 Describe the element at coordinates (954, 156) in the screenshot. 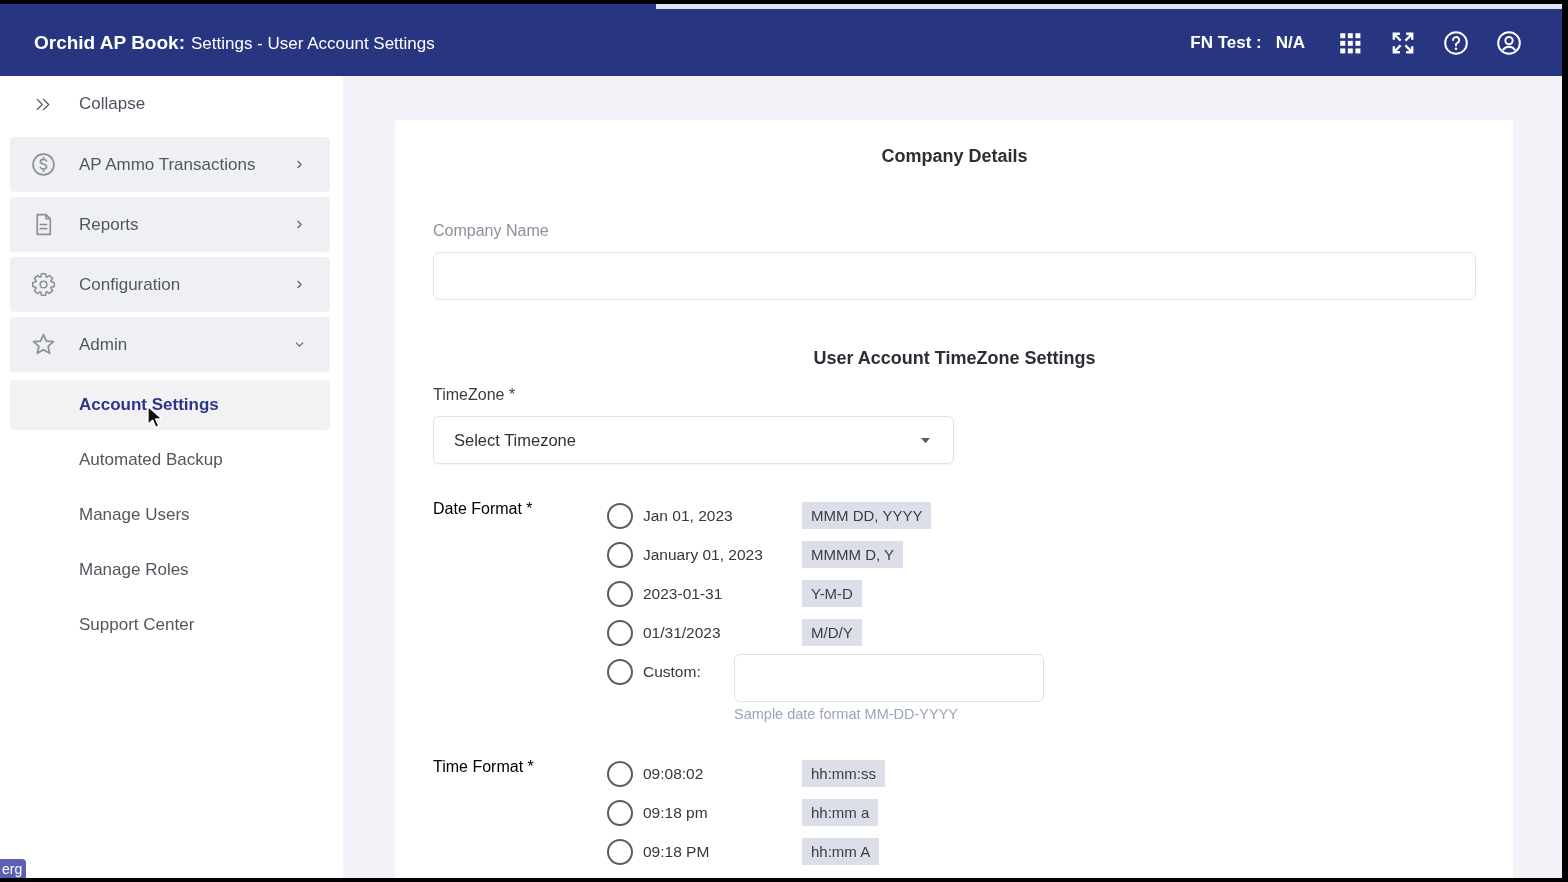

I see `section-title: Company Details` at that location.